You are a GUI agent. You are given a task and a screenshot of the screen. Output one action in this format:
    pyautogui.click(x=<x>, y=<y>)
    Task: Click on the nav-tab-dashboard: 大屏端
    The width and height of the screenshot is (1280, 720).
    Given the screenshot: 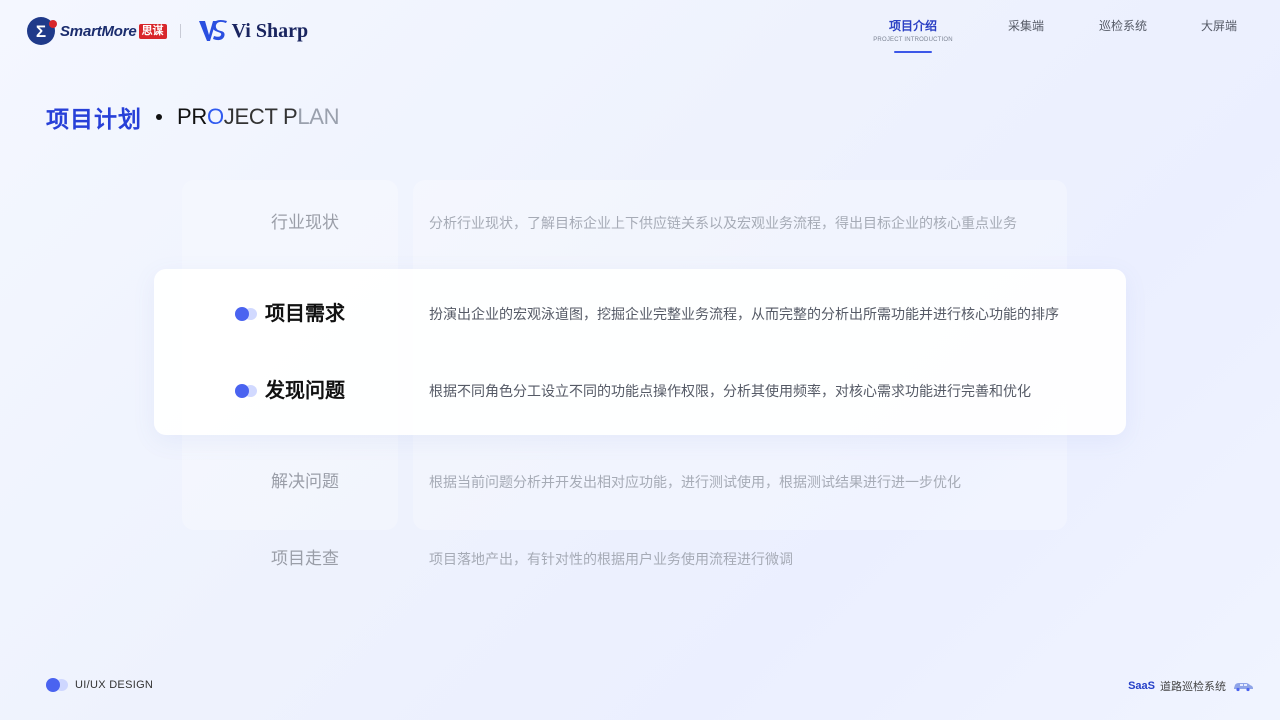 What is the action you would take?
    pyautogui.click(x=1219, y=26)
    